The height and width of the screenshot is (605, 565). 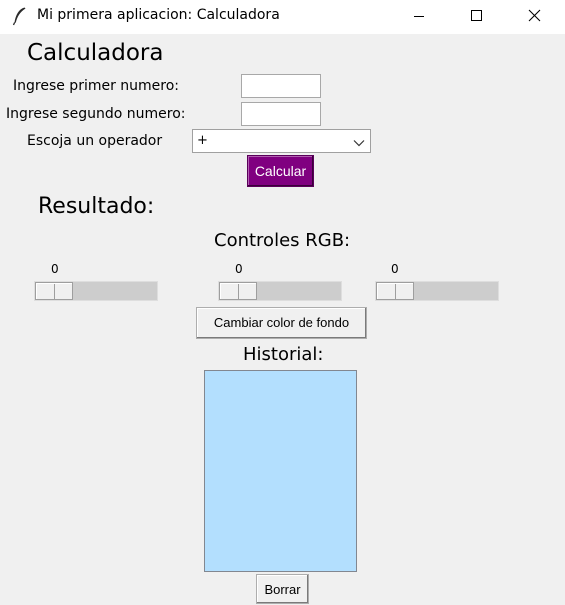 I want to click on green-scale-handle, so click(x=238, y=291).